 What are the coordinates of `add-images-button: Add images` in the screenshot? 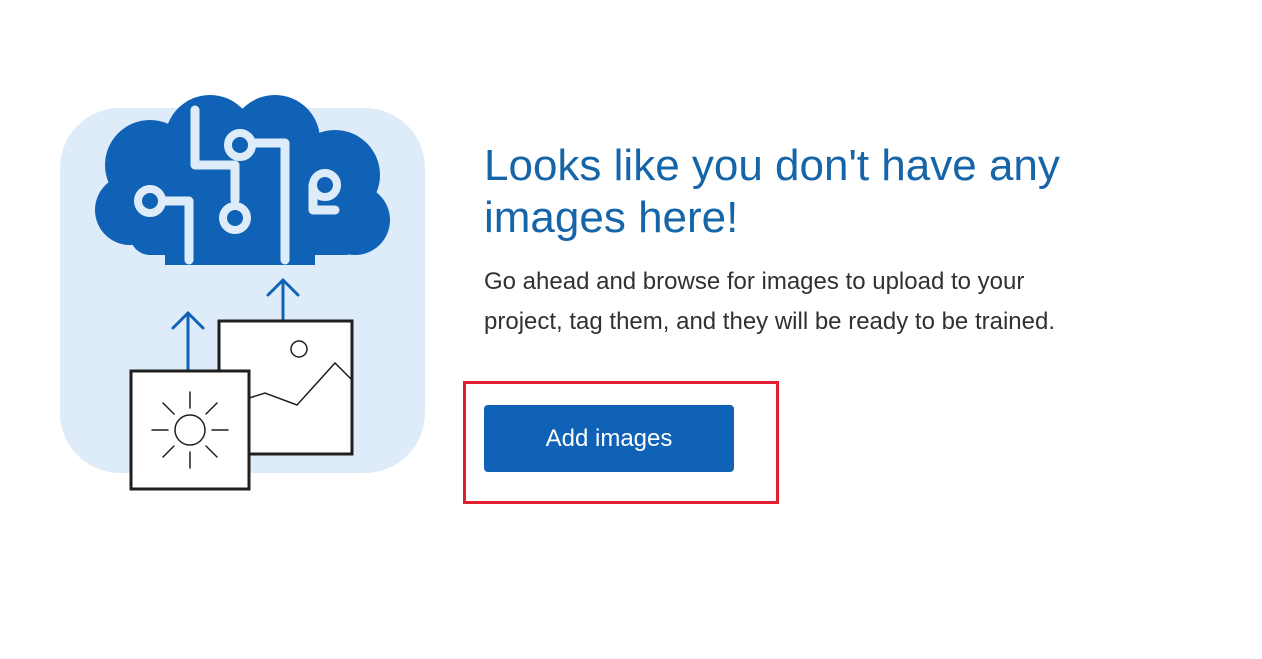 It's located at (609, 438).